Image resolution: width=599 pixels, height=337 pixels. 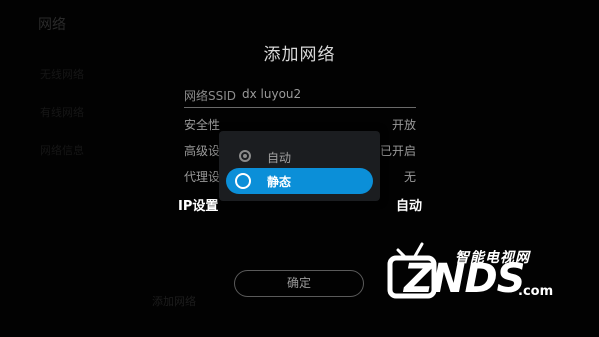 I want to click on dialog-title: 添加网络, so click(x=299, y=55).